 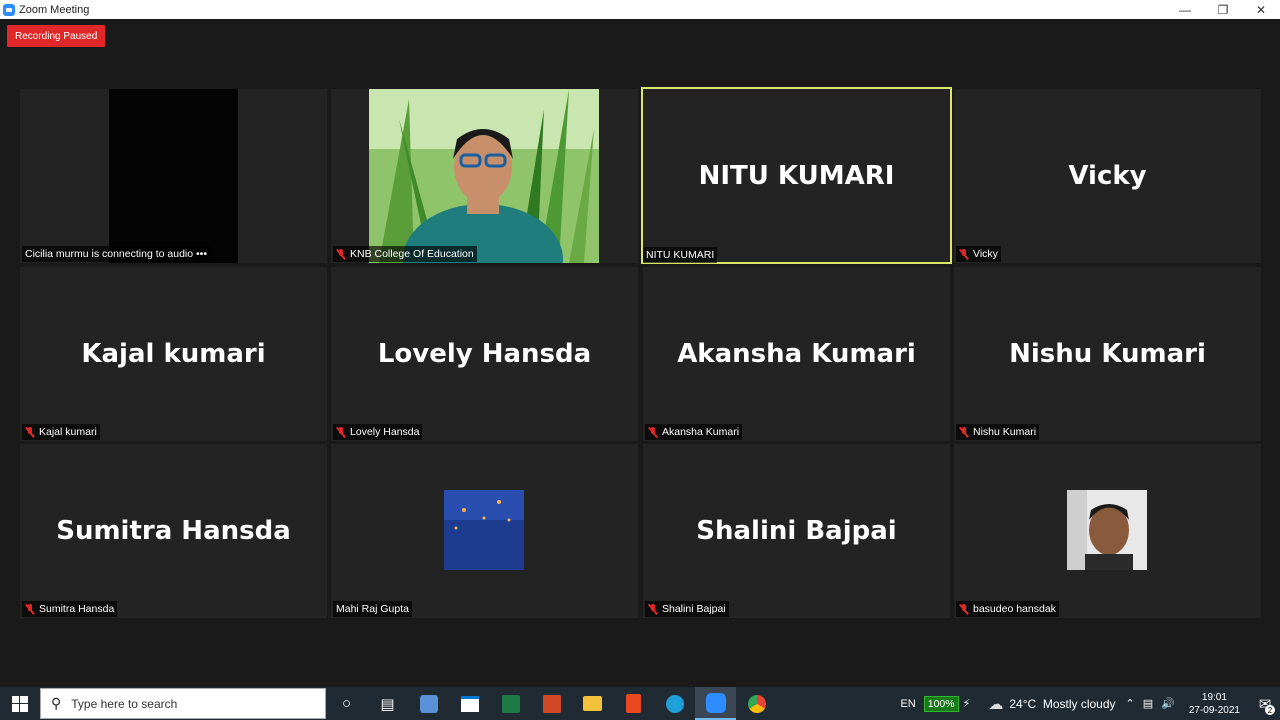 I want to click on network-icon: ▤, so click(x=1148, y=703).